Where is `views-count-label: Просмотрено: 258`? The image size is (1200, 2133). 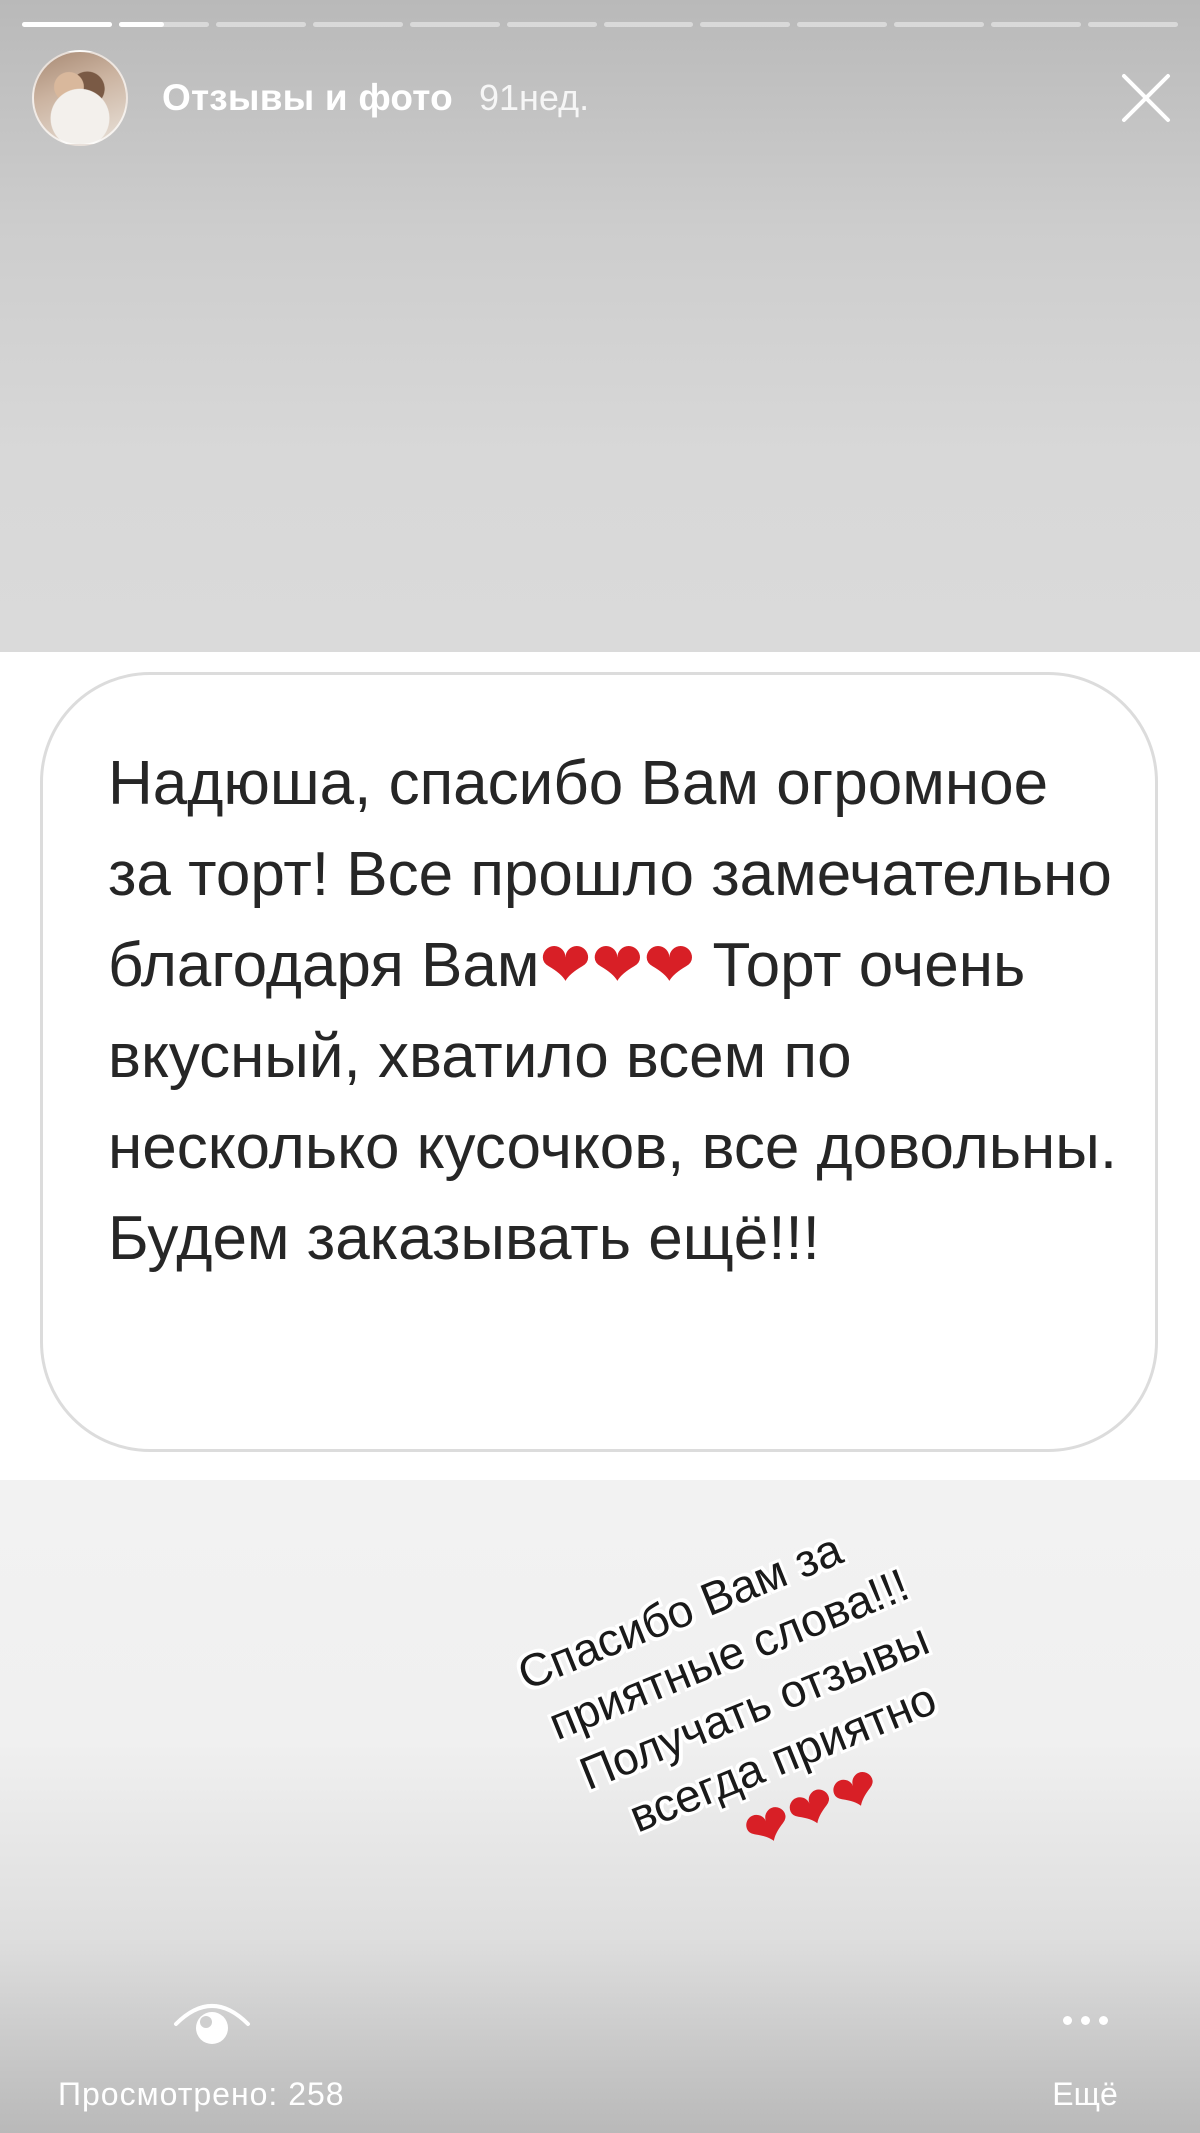
views-count-label: Просмотрено: 258 is located at coordinates (201, 2094).